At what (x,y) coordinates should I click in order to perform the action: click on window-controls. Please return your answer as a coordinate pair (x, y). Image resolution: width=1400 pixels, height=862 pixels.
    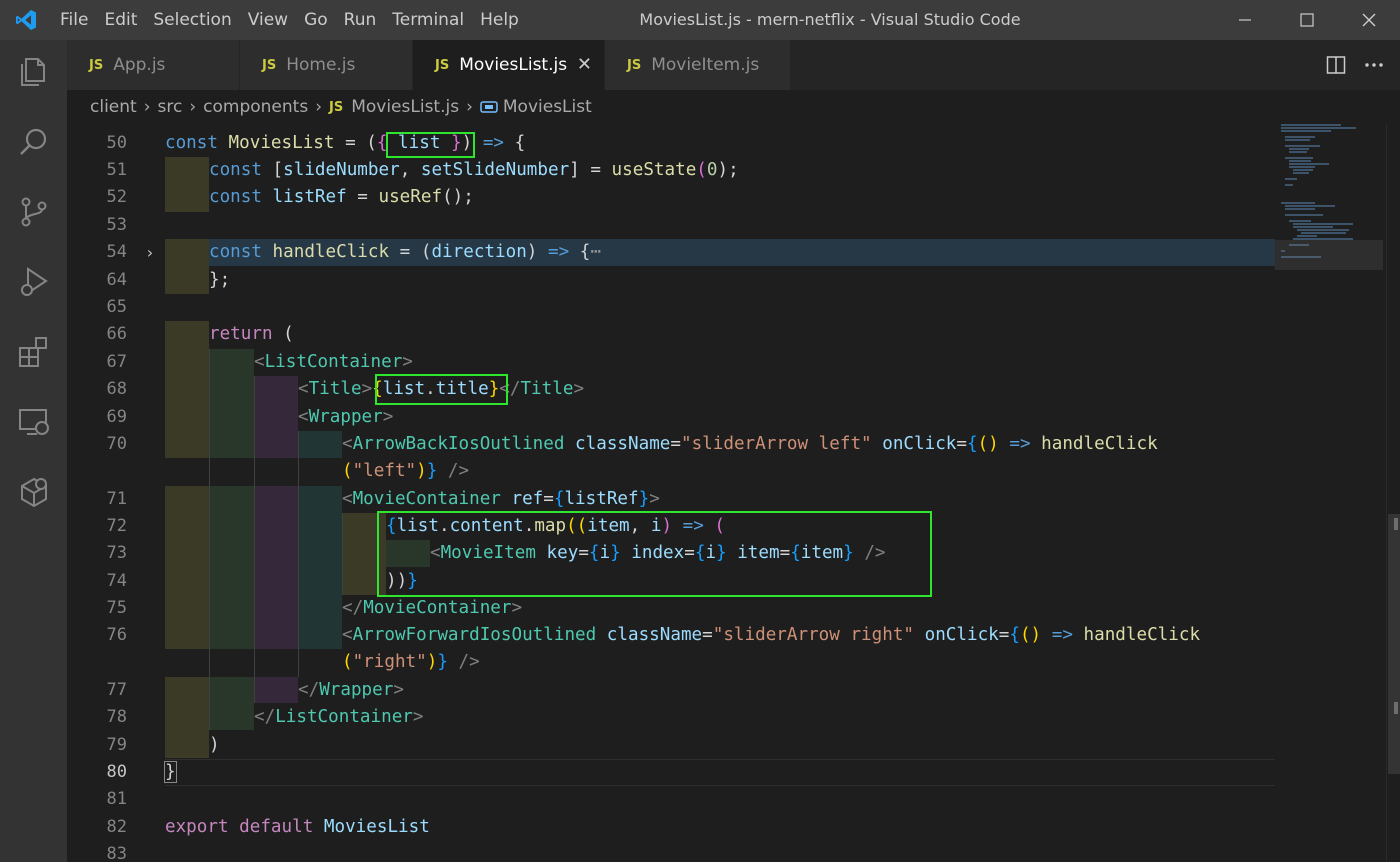
    Looking at the image, I should click on (1307, 20).